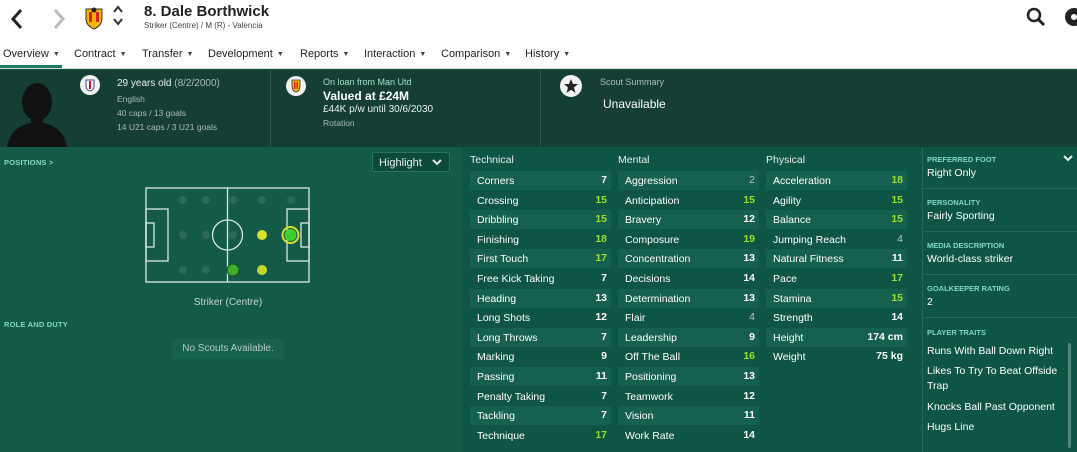 The height and width of the screenshot is (452, 1077). I want to click on tab-contract: Contract ▼, so click(100, 54).